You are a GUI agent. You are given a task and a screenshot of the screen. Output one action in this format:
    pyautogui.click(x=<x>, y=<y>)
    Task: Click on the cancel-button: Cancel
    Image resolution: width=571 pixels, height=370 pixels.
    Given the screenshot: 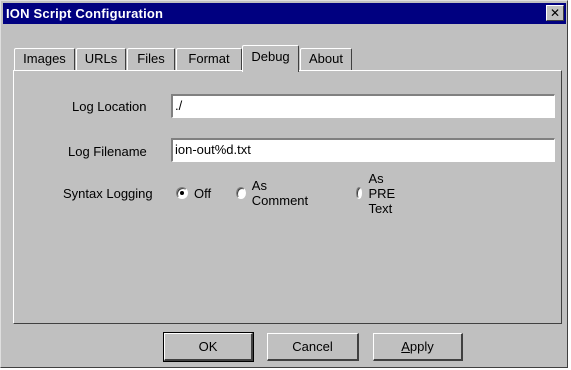 What is the action you would take?
    pyautogui.click(x=313, y=347)
    